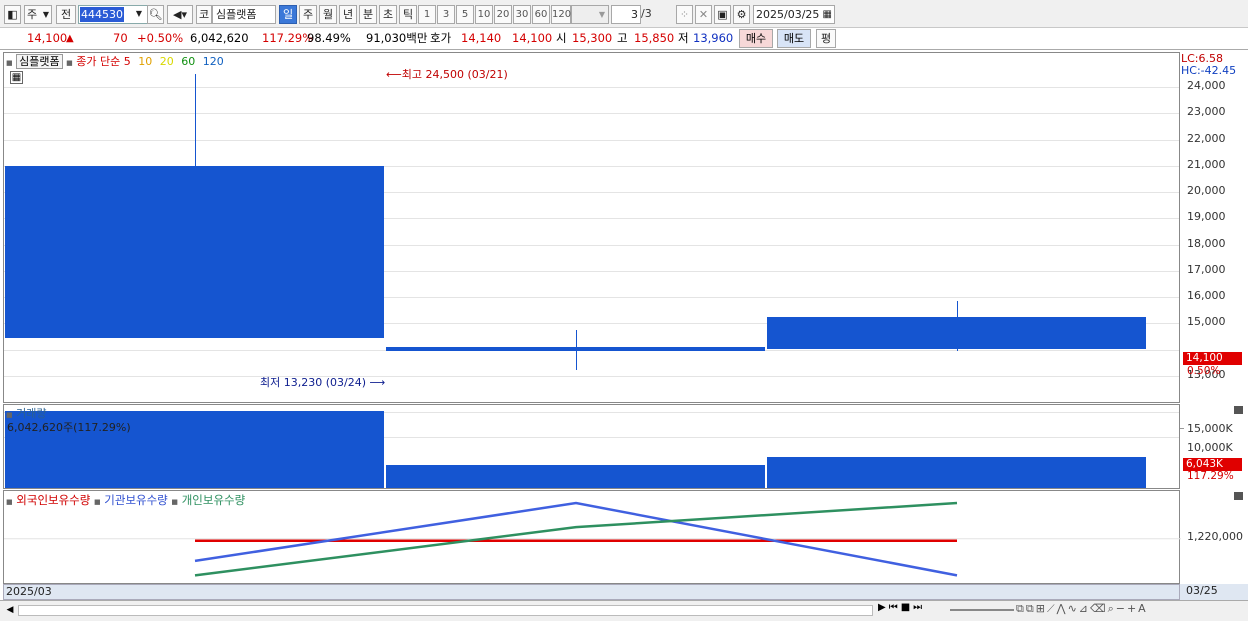 Image resolution: width=1248 pixels, height=621 pixels. What do you see at coordinates (703, 14) in the screenshot?
I see `crosshair-icon: ✕` at bounding box center [703, 14].